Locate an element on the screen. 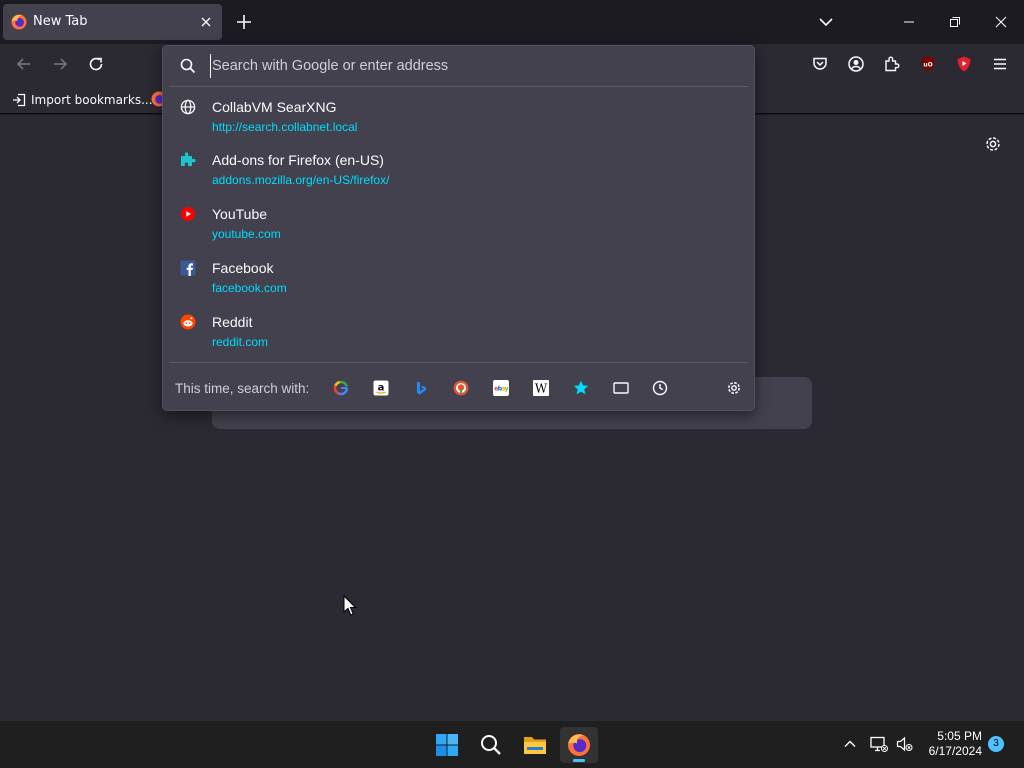 This screenshot has height=768, width=1024. system-clock: 5:05 PM 6/17/2024 is located at coordinates (952, 744).